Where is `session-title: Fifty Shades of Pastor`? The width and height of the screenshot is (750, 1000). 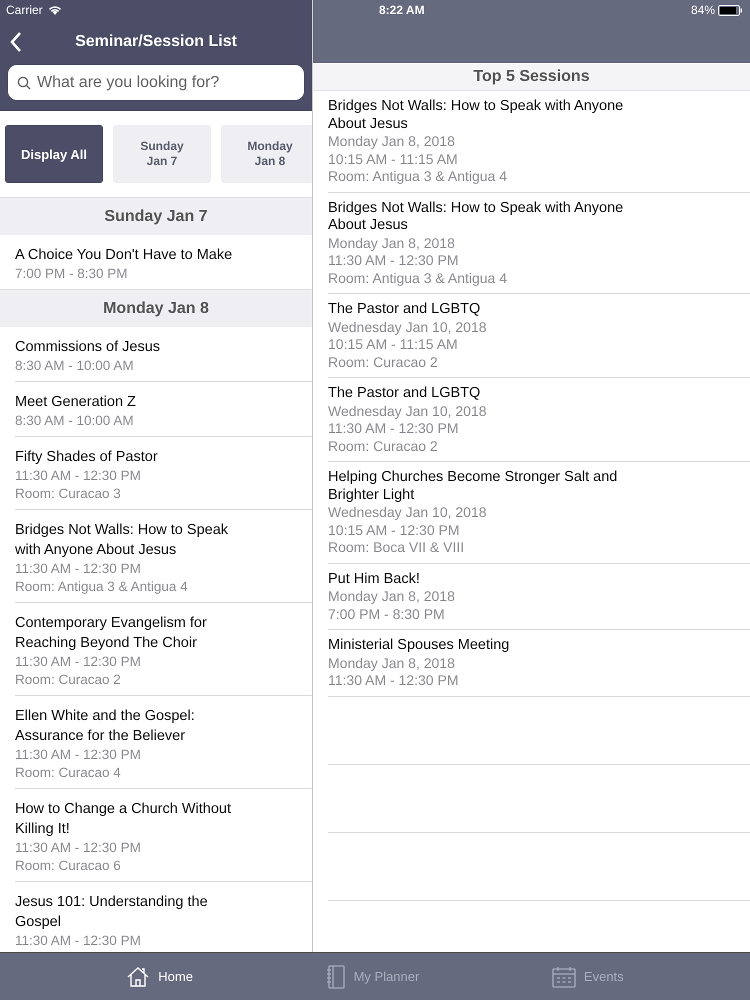 session-title: Fifty Shades of Pastor is located at coordinates (87, 457).